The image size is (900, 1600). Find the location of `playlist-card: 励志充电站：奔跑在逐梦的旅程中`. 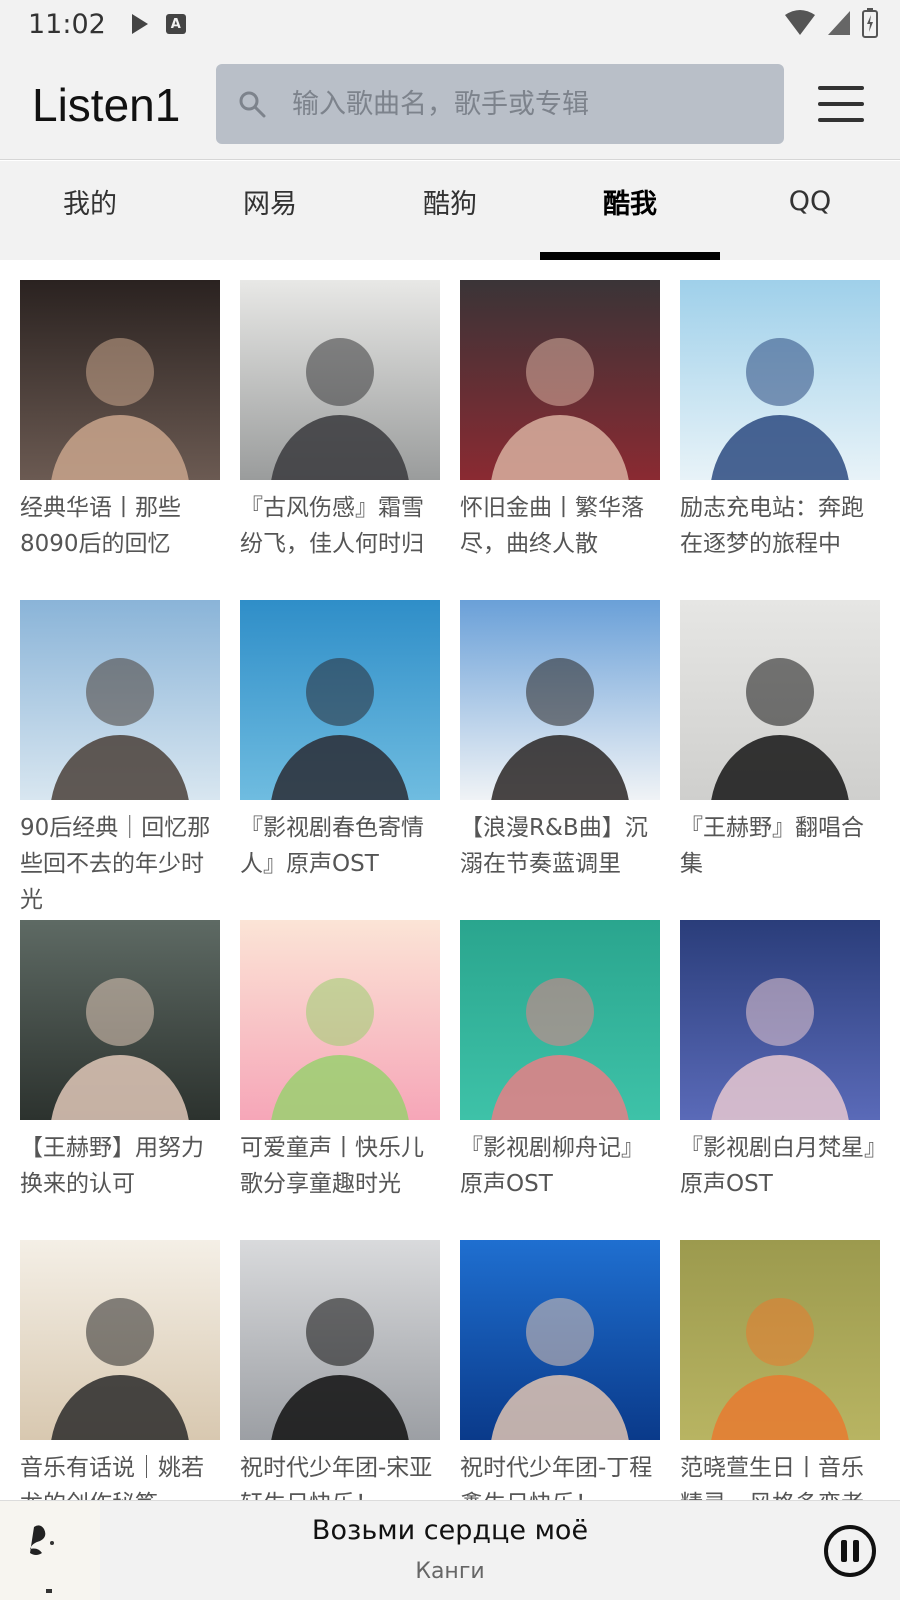

playlist-card: 励志充电站：奔跑在逐梦的旅程中 is located at coordinates (780, 440).